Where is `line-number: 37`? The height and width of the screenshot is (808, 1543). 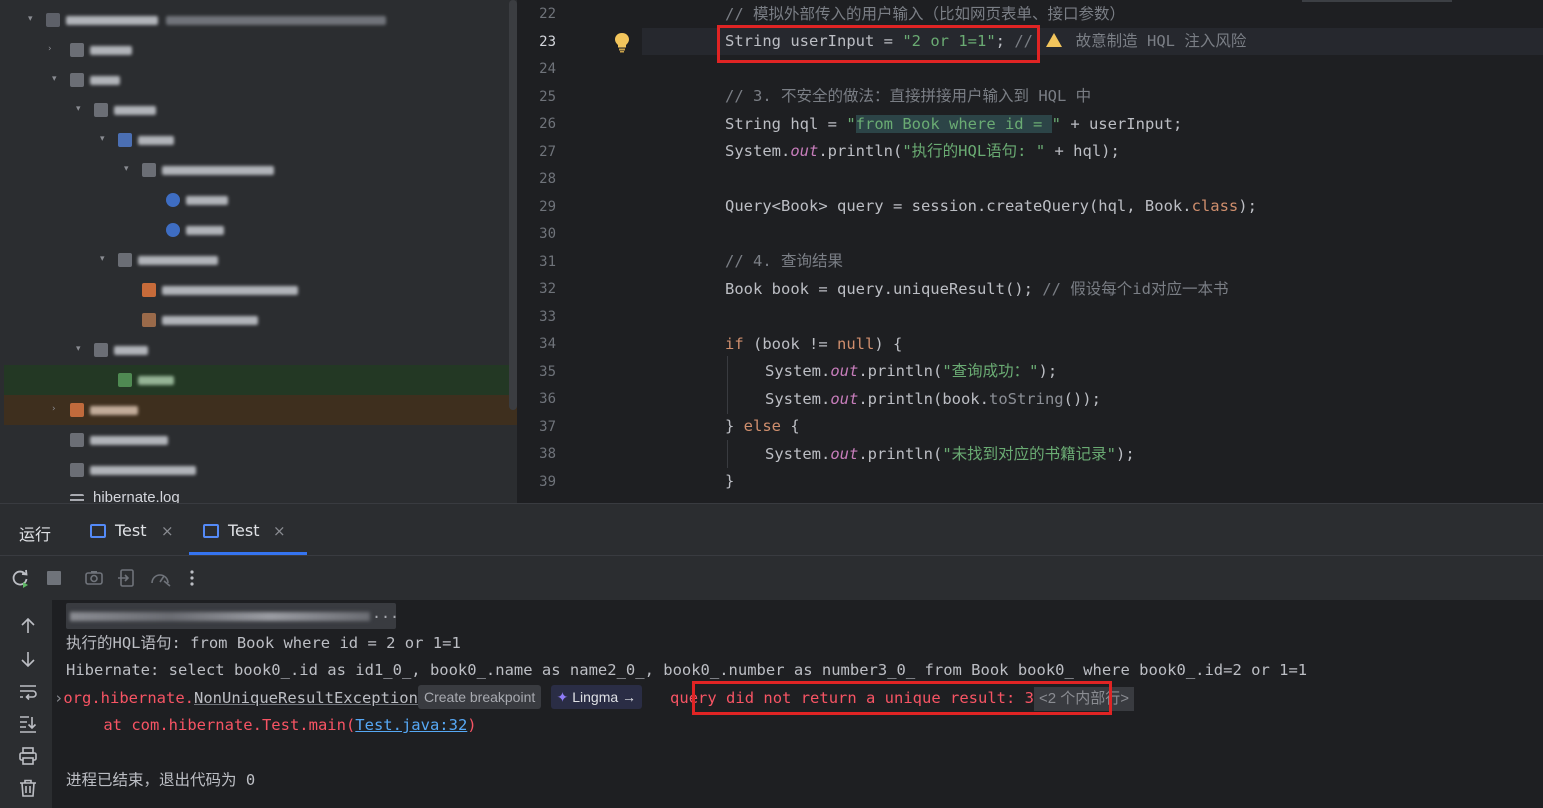
line-number: 37 is located at coordinates (536, 427).